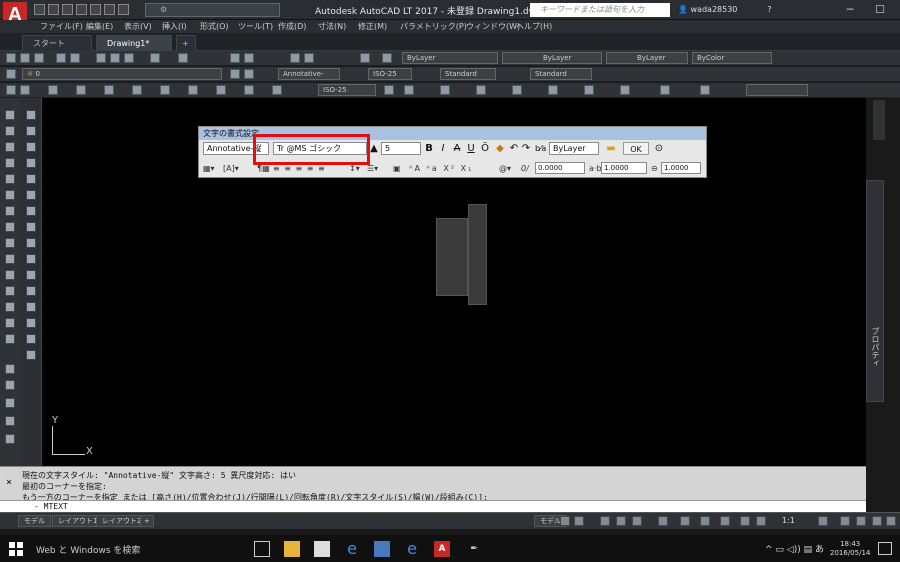 The height and width of the screenshot is (562, 900). Describe the element at coordinates (81, 90) in the screenshot. I see `radius-dim-icon` at that location.